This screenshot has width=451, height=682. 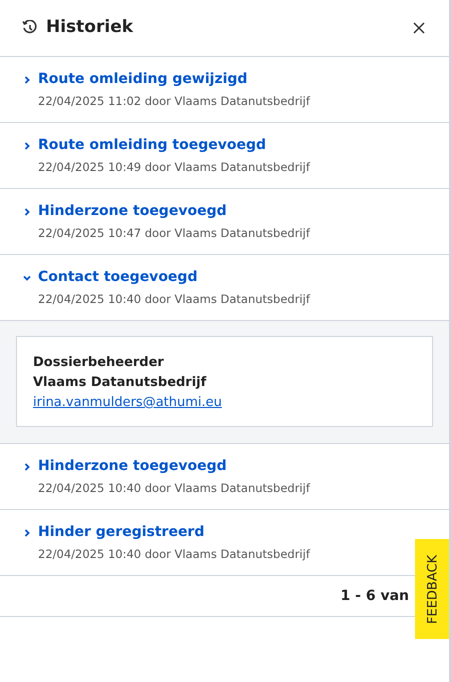 What do you see at coordinates (121, 532) in the screenshot?
I see `entry-title-link: Hinder geregistreerd` at bounding box center [121, 532].